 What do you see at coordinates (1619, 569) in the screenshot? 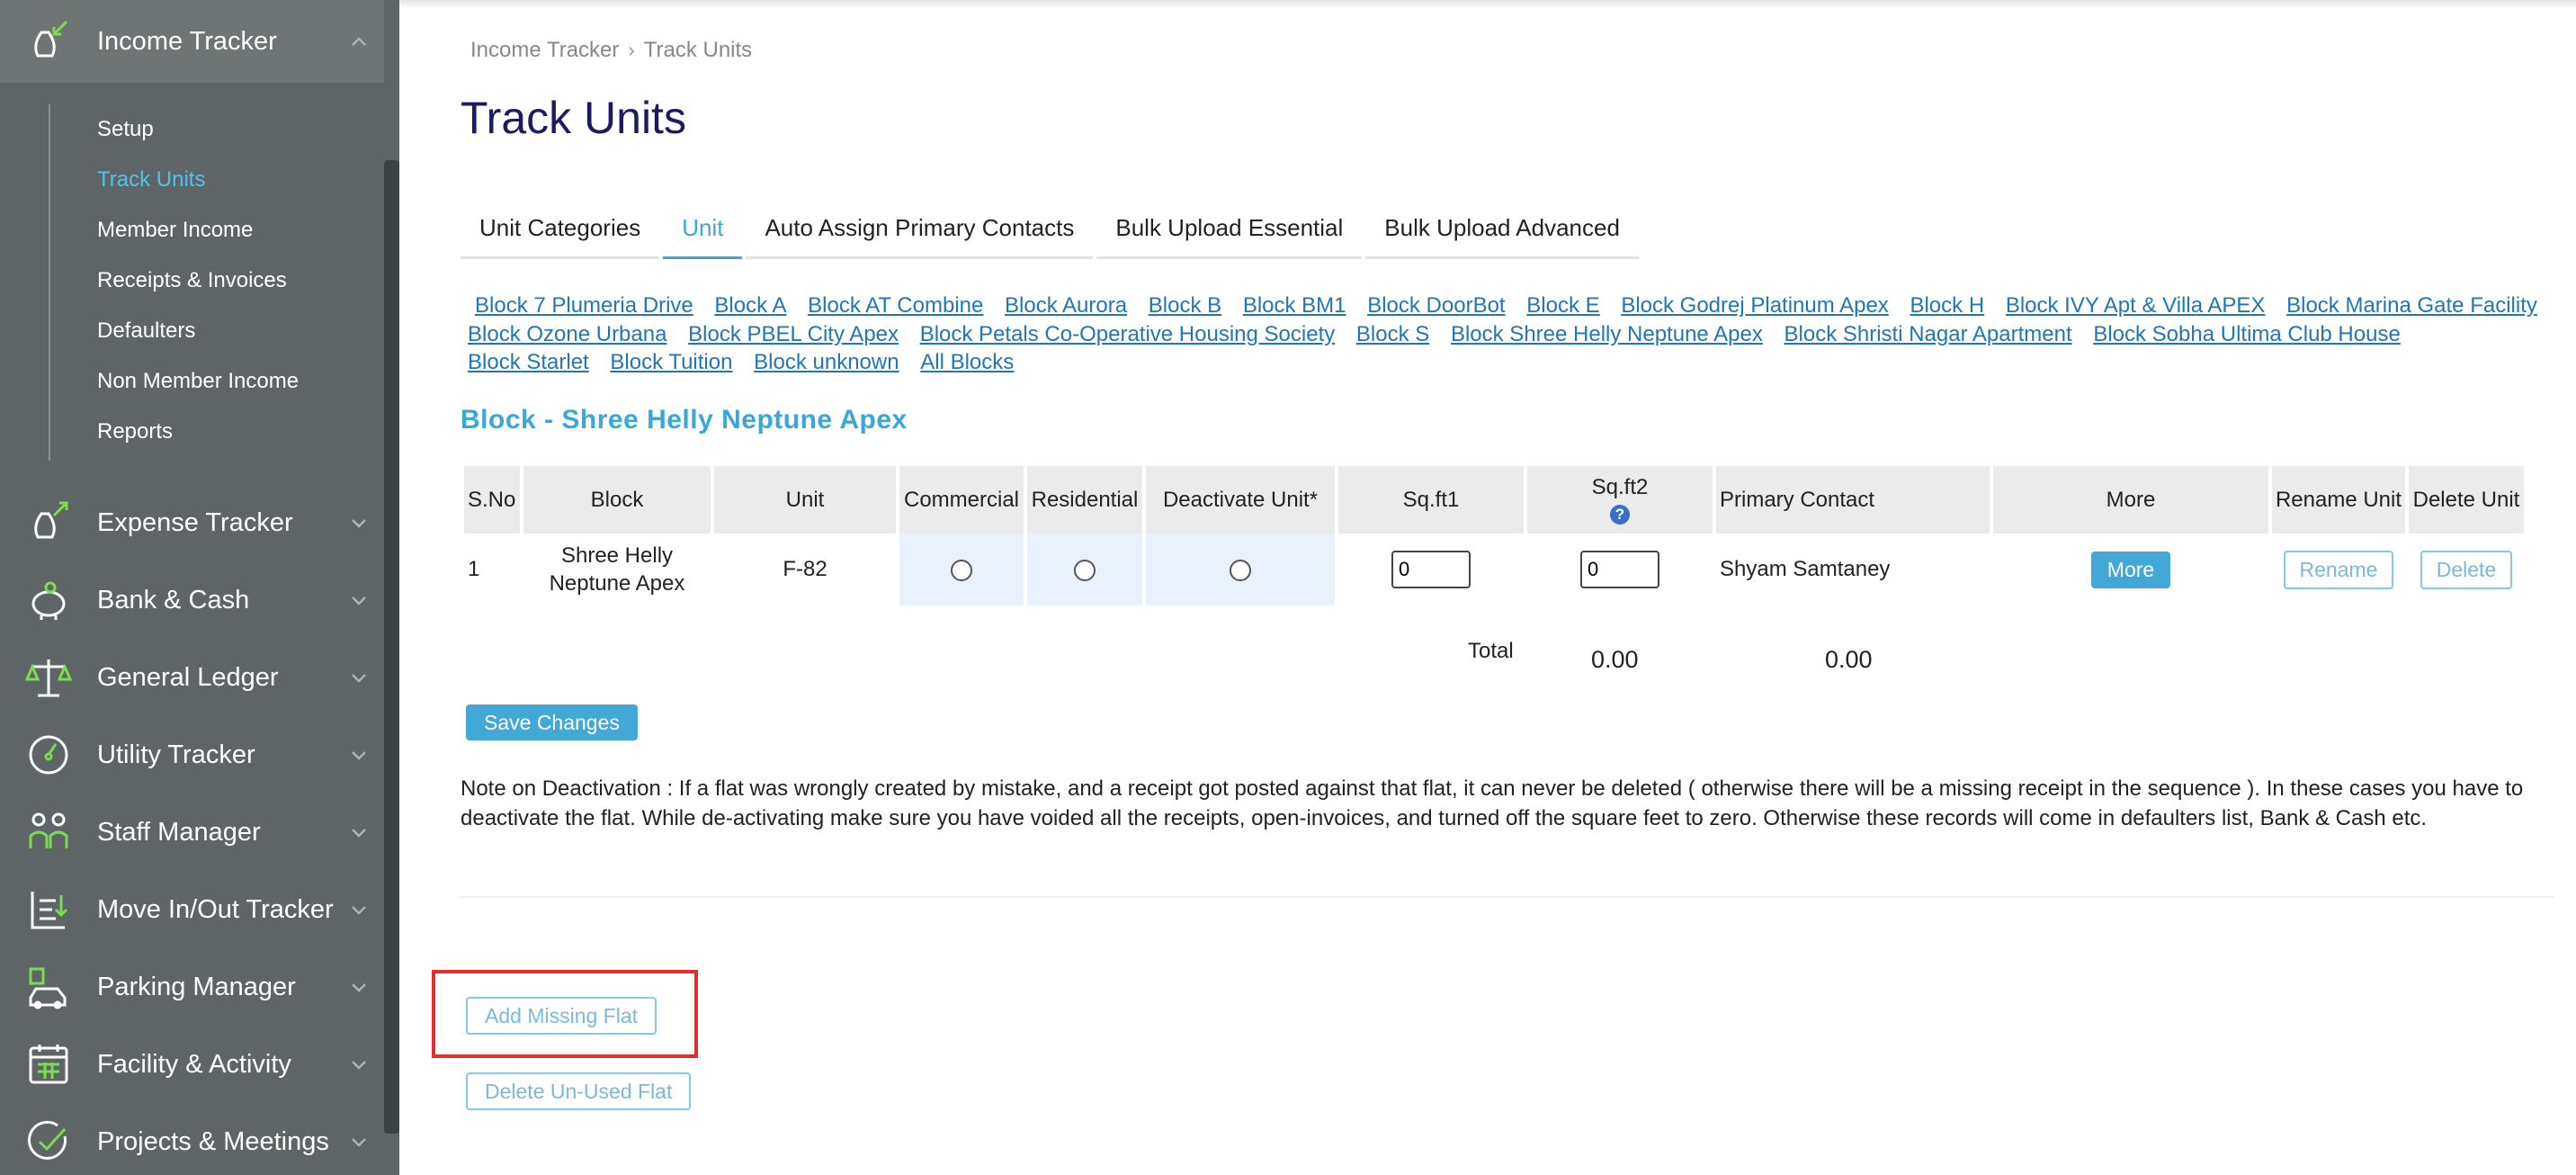
I see `sqft2-input` at bounding box center [1619, 569].